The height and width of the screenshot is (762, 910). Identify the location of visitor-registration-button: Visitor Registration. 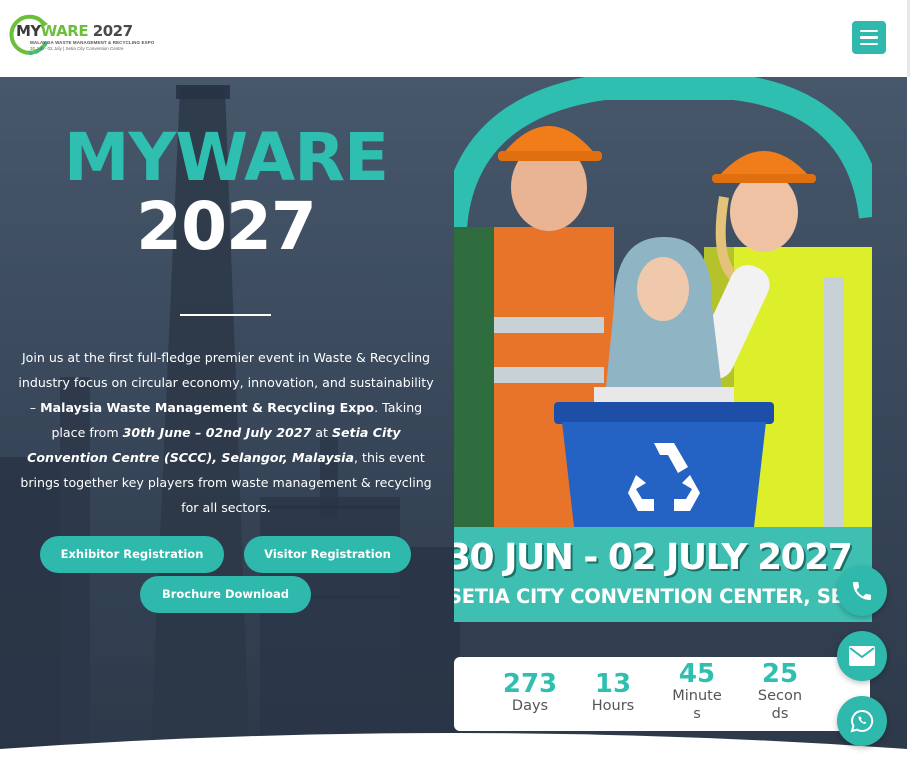
(327, 554).